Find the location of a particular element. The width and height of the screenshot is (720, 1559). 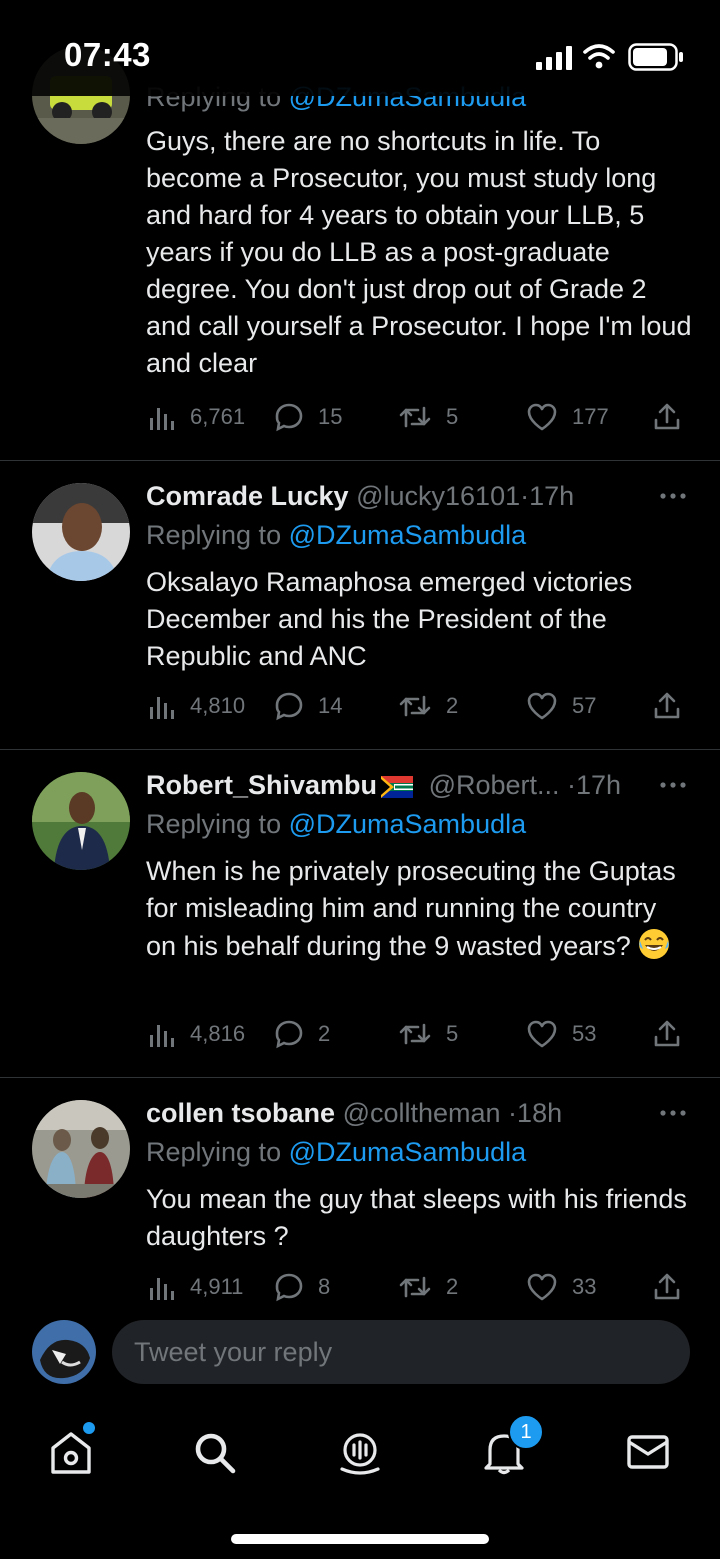

views-count: 4,911 is located at coordinates (217, 1286).